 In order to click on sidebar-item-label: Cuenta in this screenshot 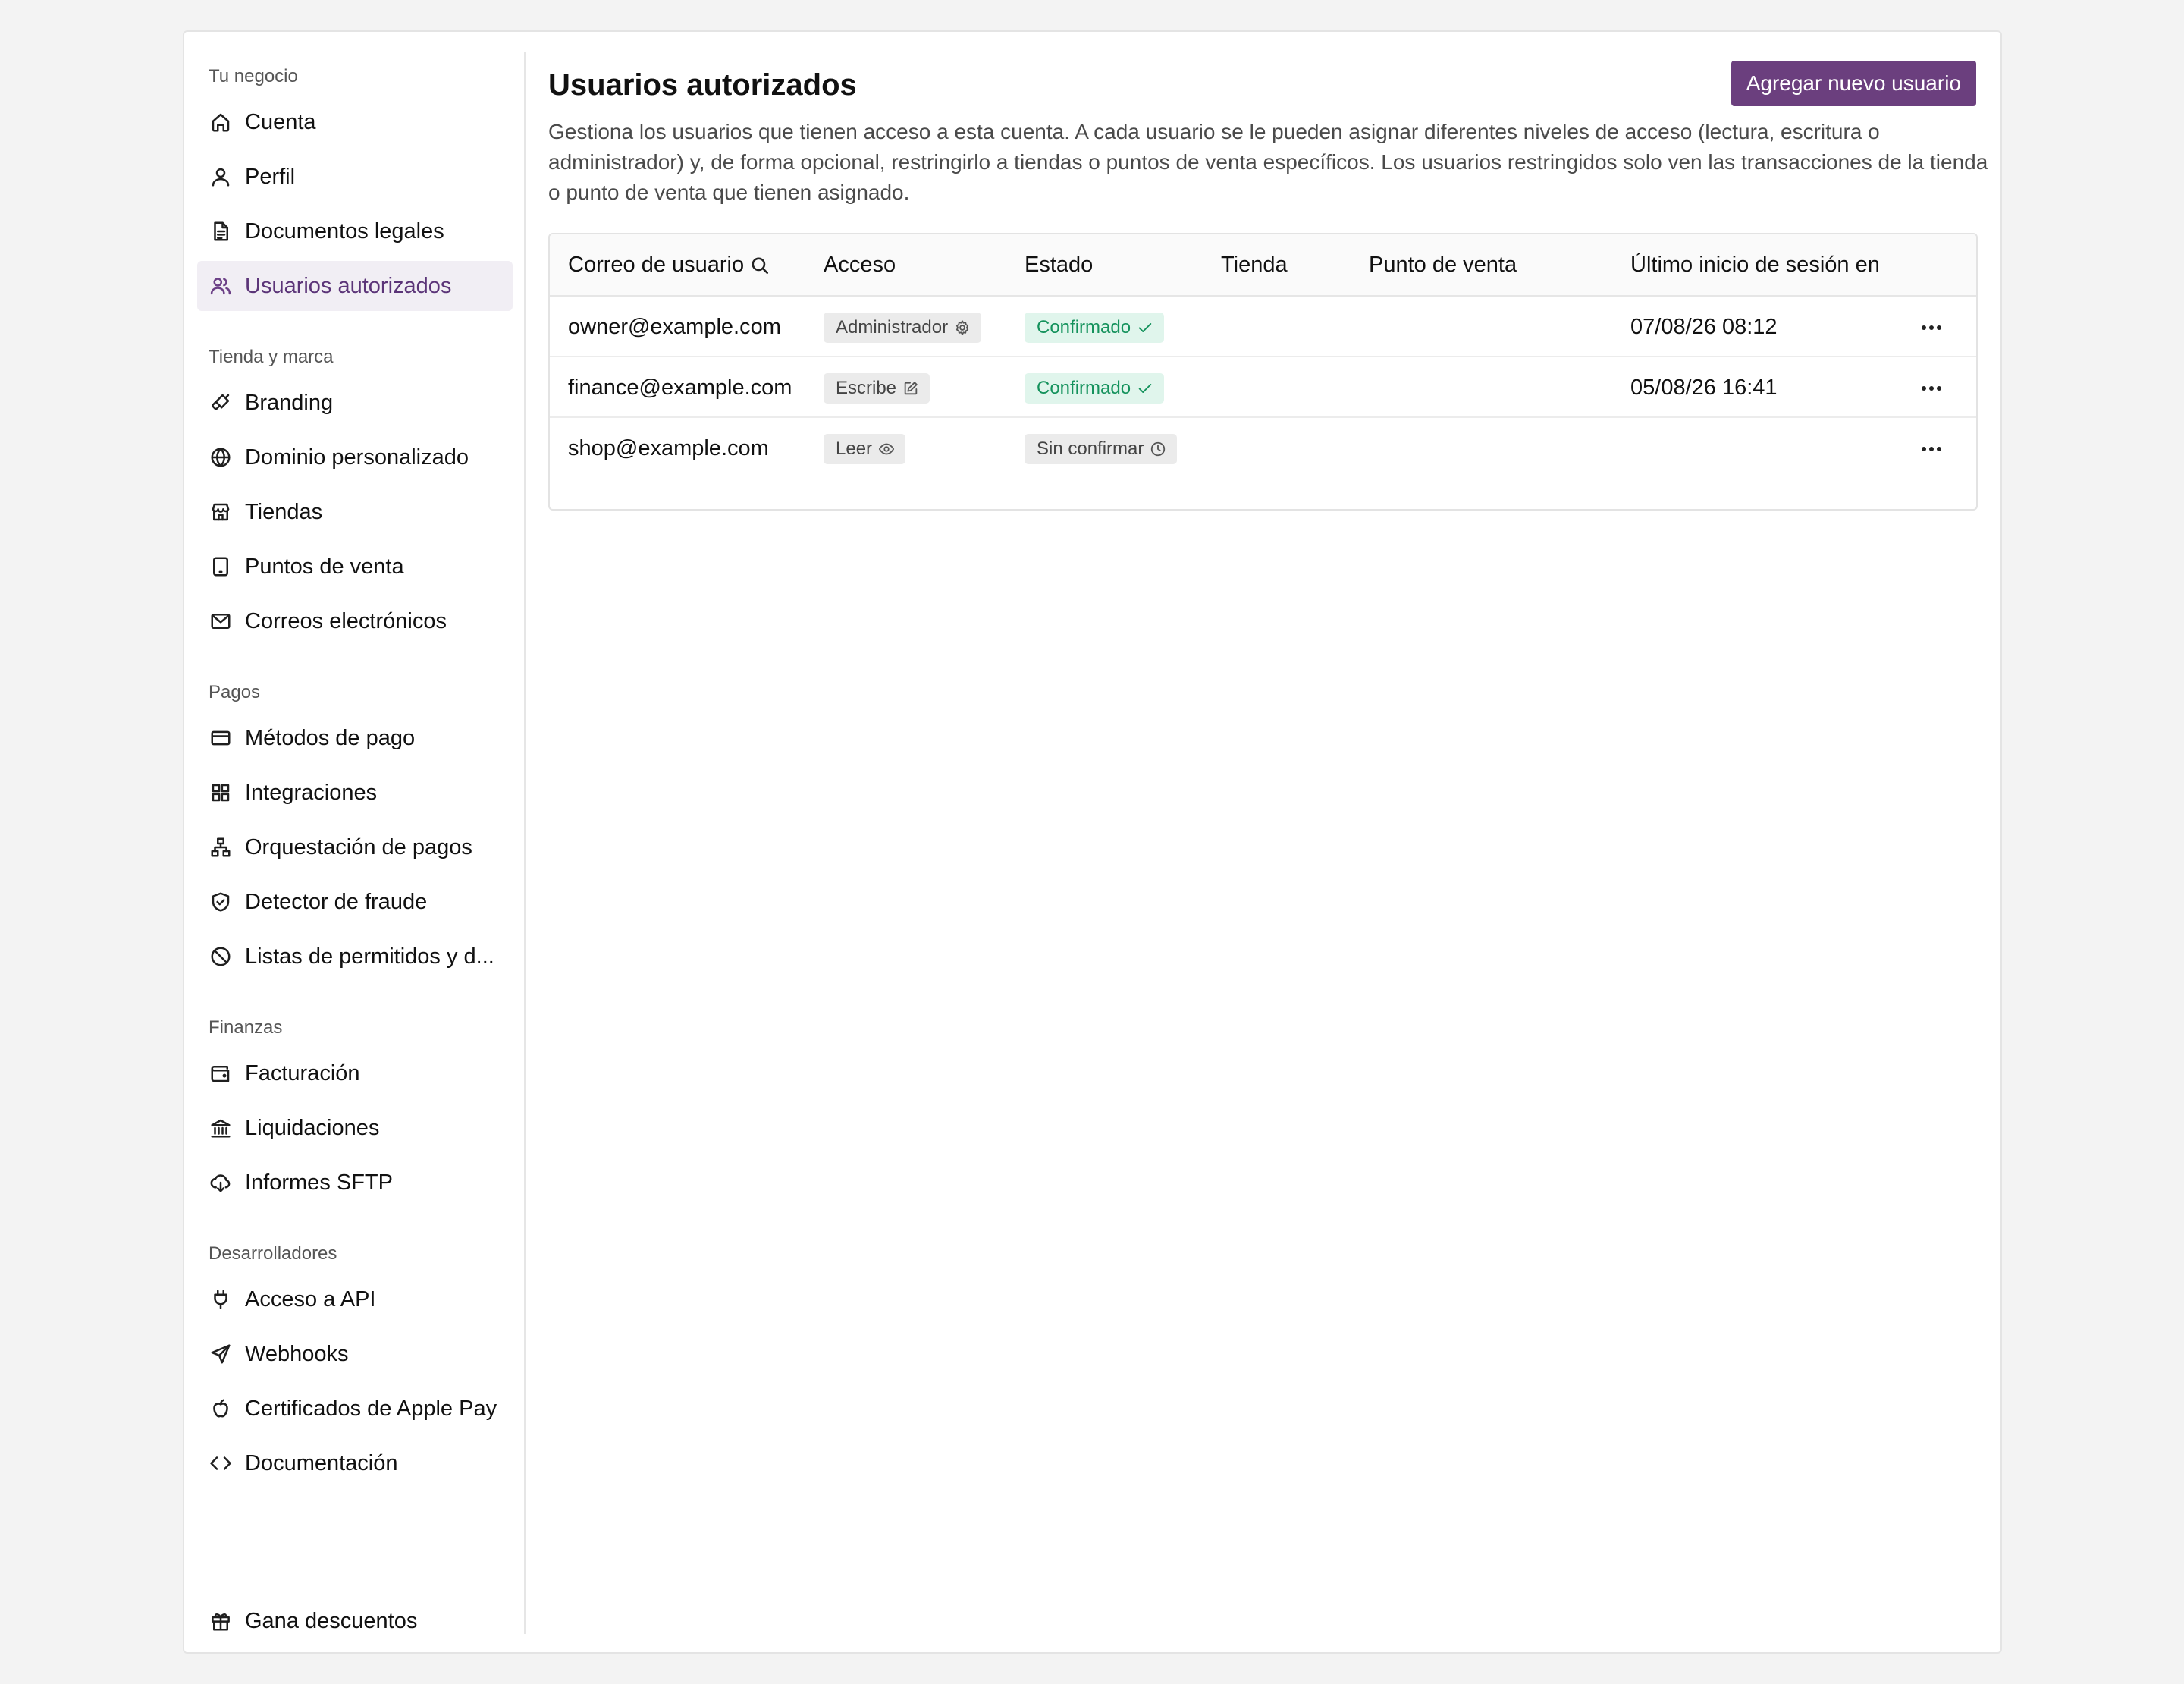, I will do `click(280, 121)`.